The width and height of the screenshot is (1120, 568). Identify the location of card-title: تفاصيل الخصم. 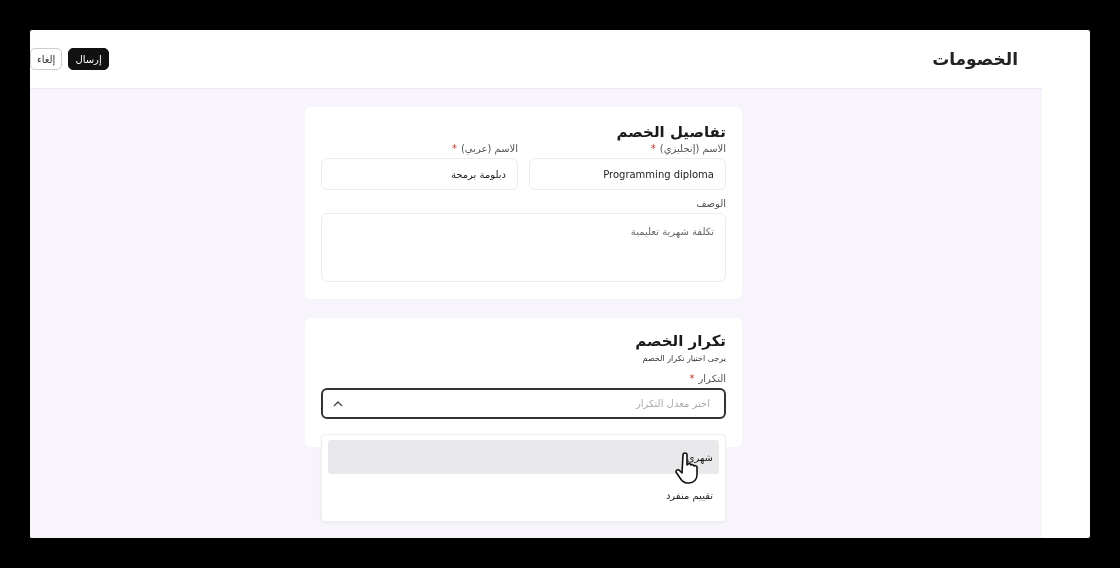
(670, 132).